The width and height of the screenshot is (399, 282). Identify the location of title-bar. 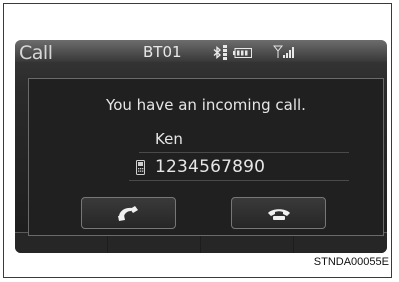
(201, 51).